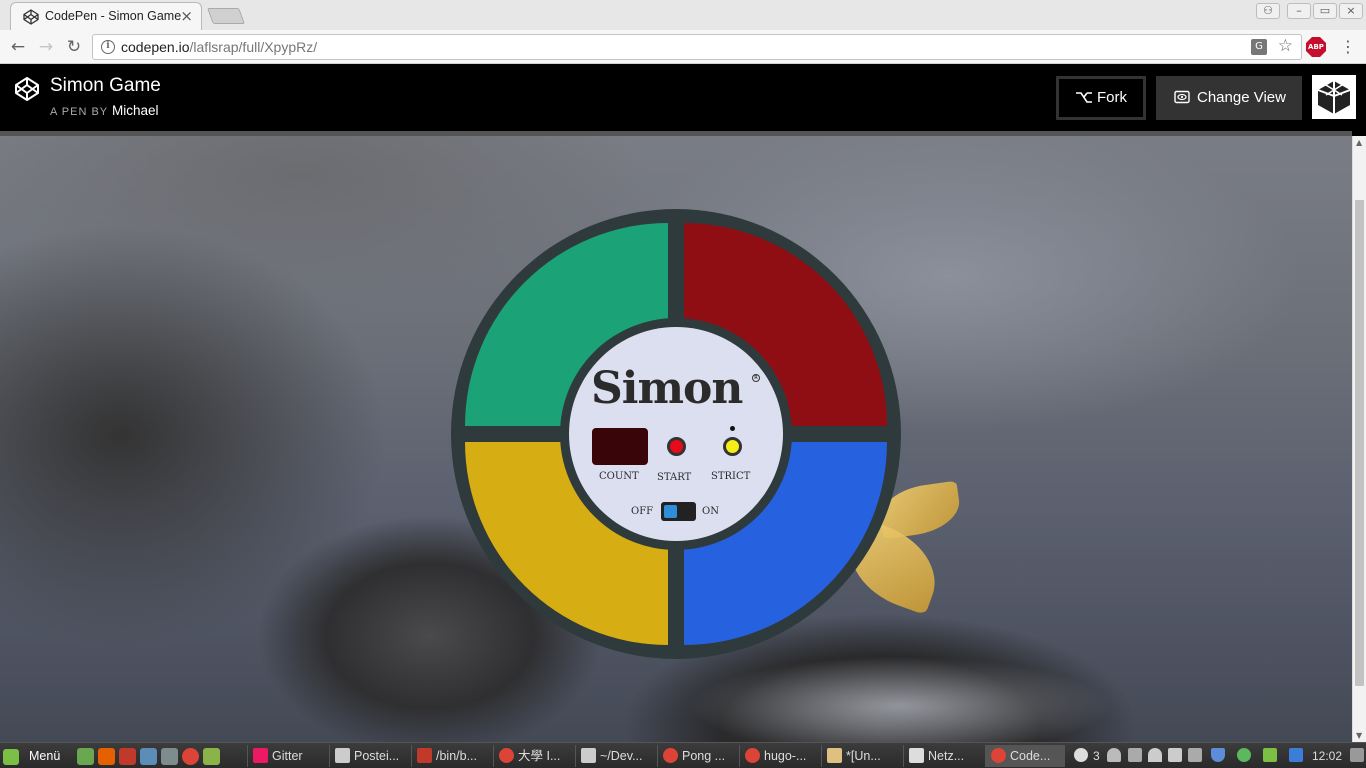  What do you see at coordinates (1357, 755) in the screenshot?
I see `show-desktop-corner-icon` at bounding box center [1357, 755].